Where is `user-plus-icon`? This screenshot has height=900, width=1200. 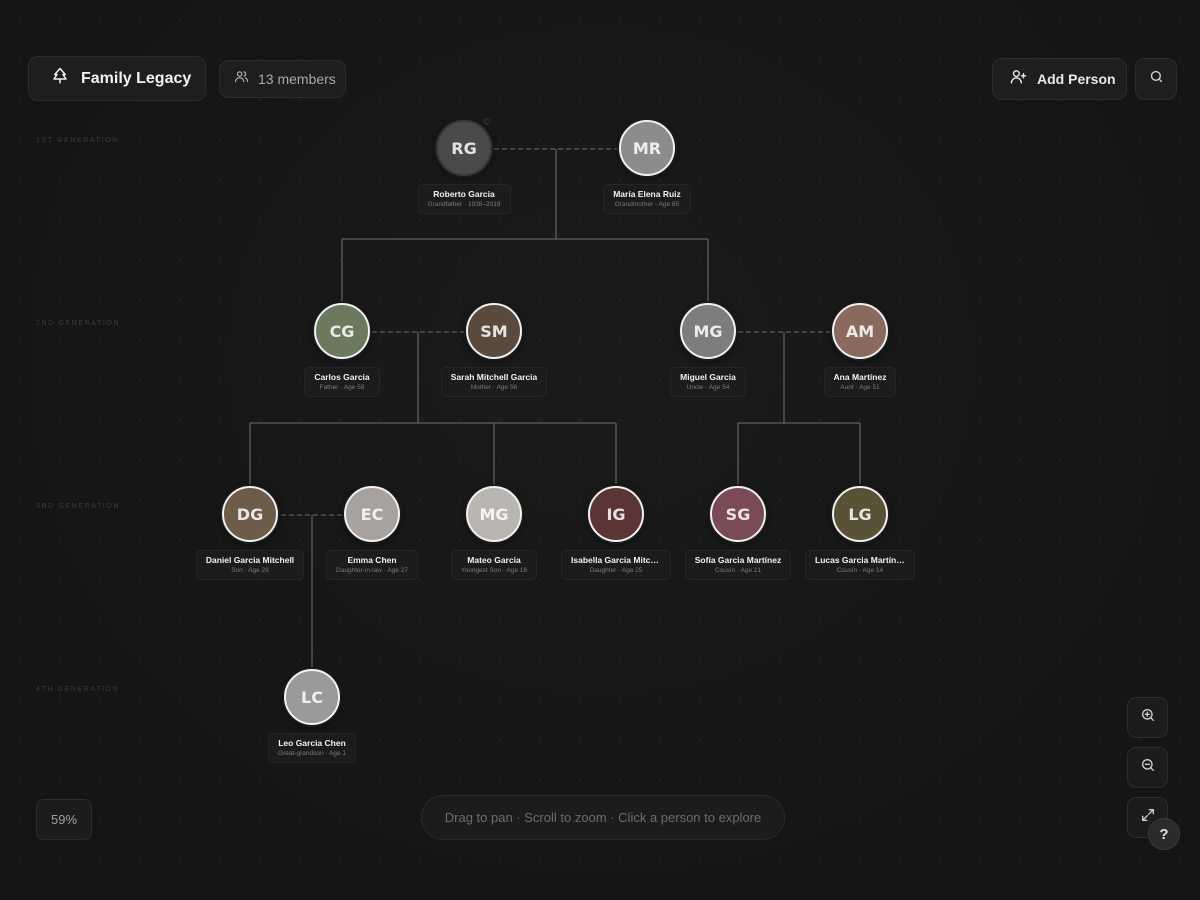
user-plus-icon is located at coordinates (1018, 79).